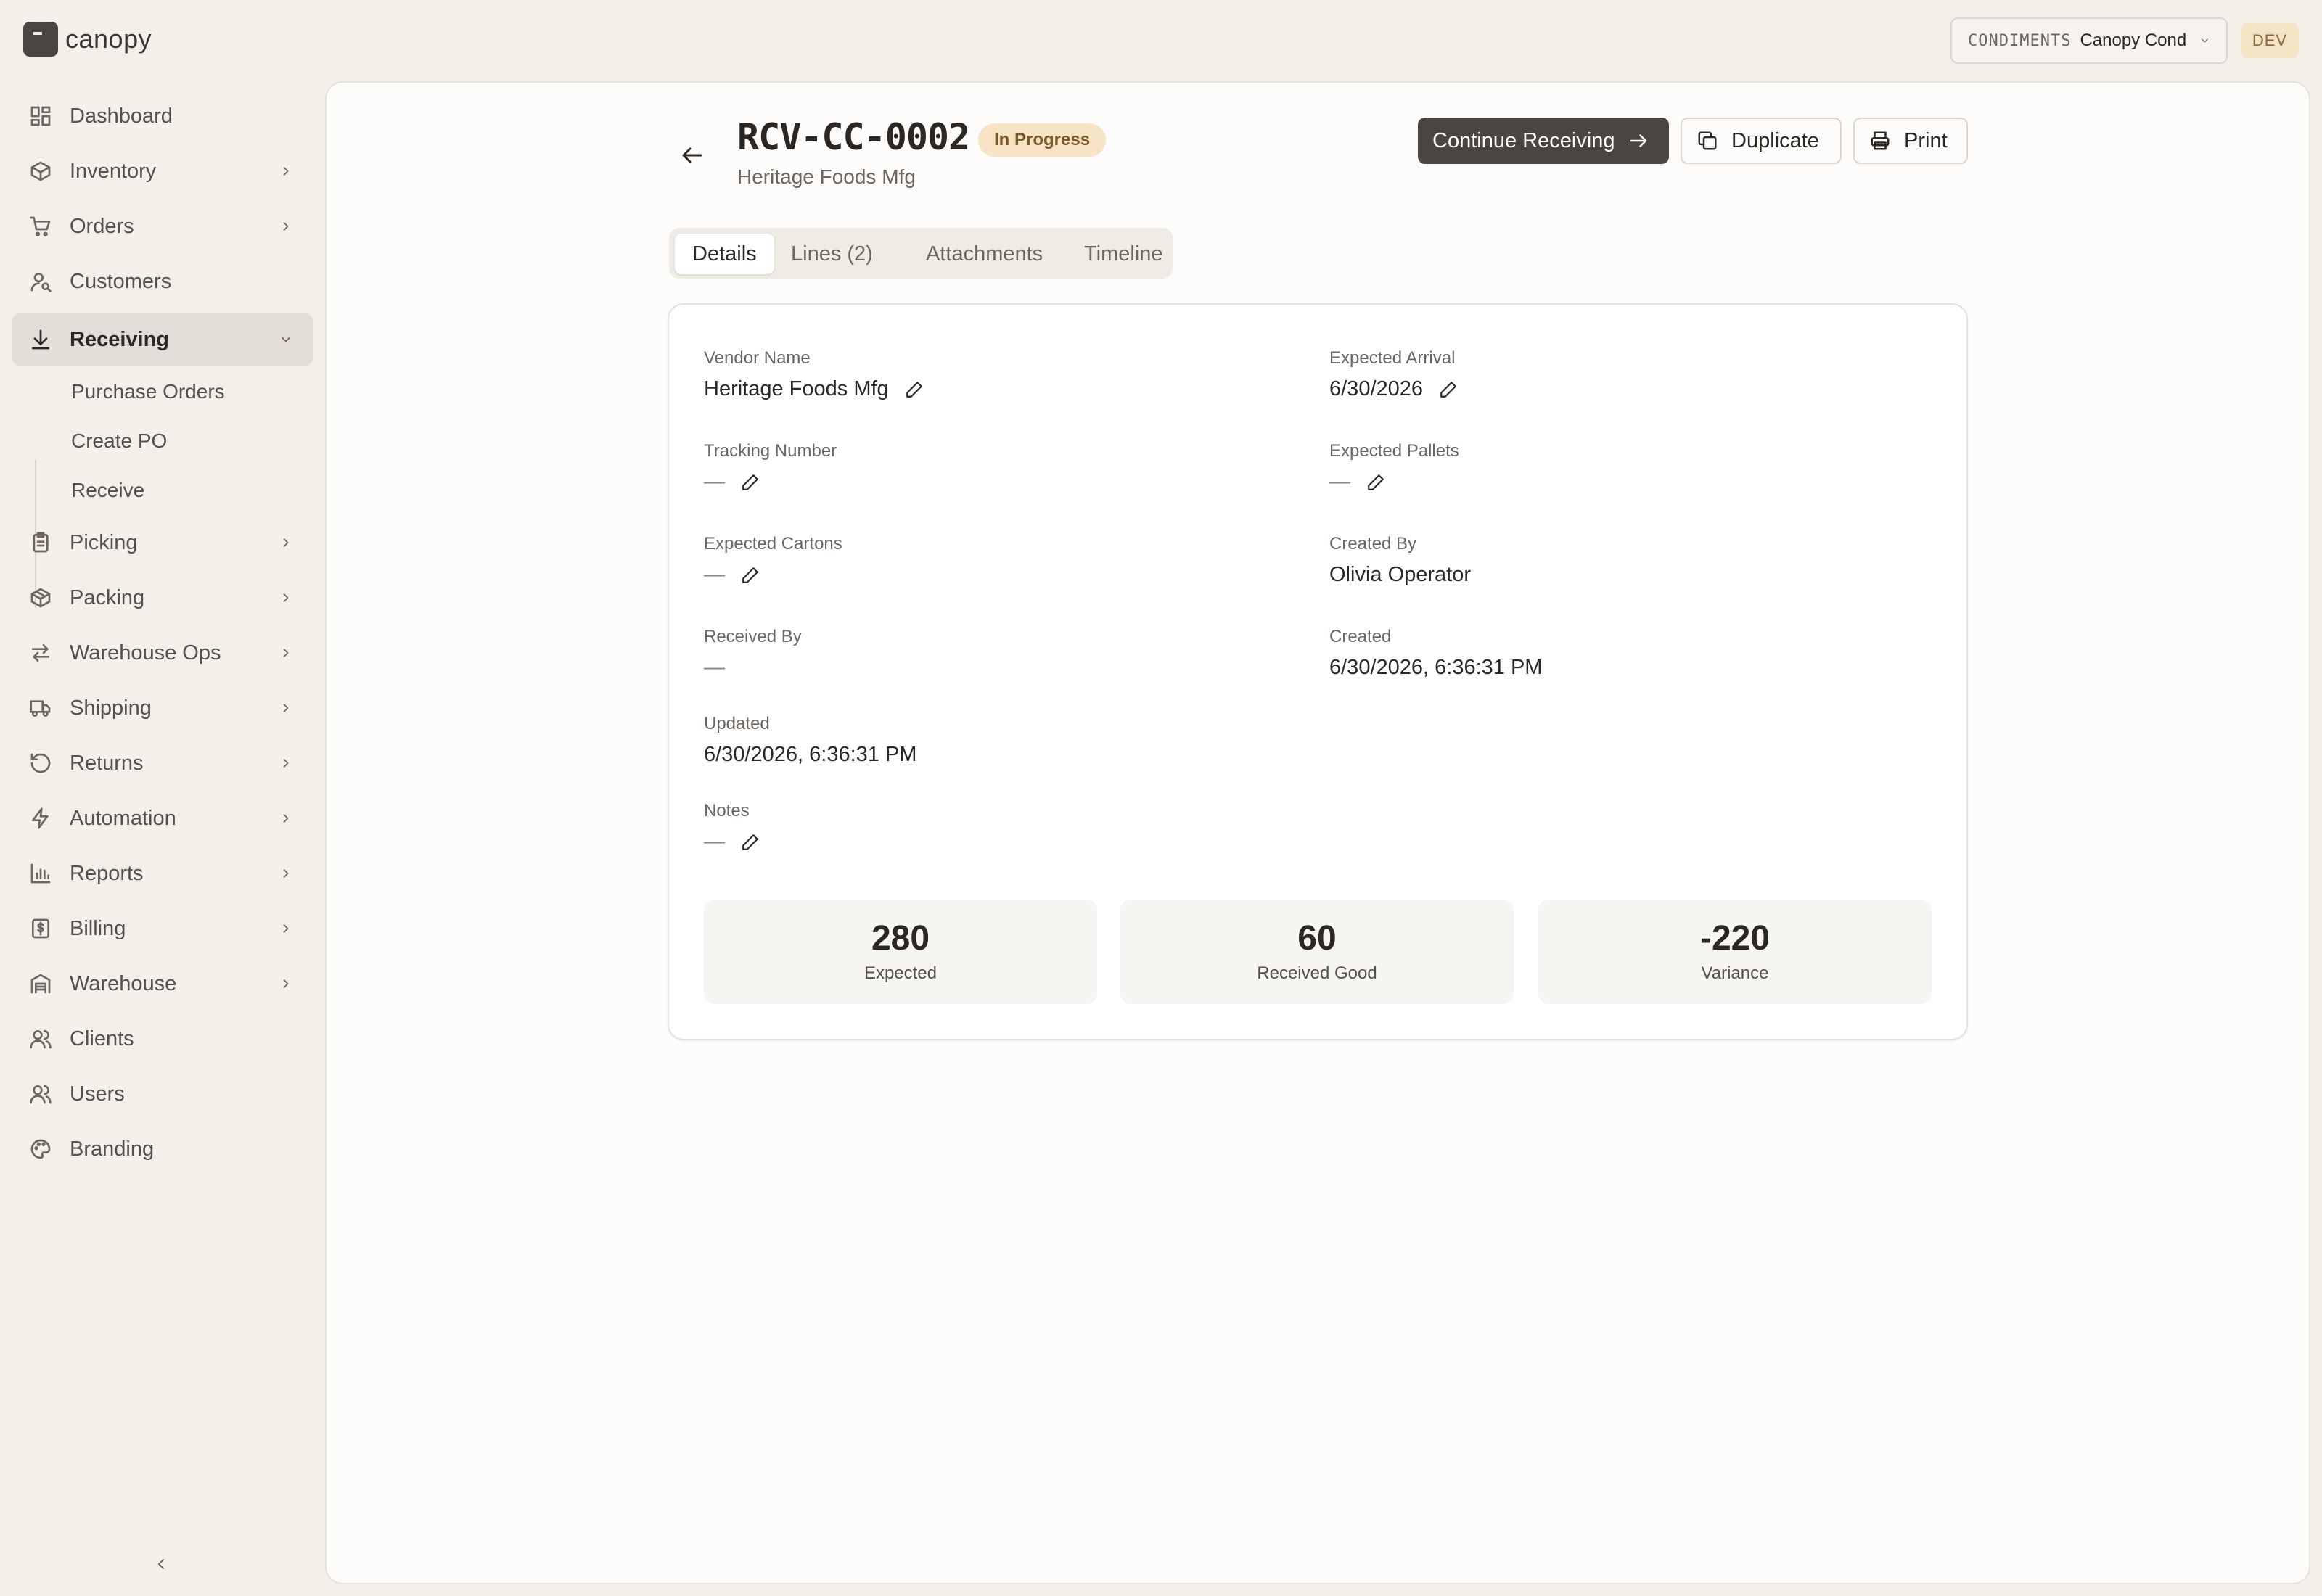 The height and width of the screenshot is (1596, 2322). What do you see at coordinates (40, 874) in the screenshot?
I see `bar-chart-icon` at bounding box center [40, 874].